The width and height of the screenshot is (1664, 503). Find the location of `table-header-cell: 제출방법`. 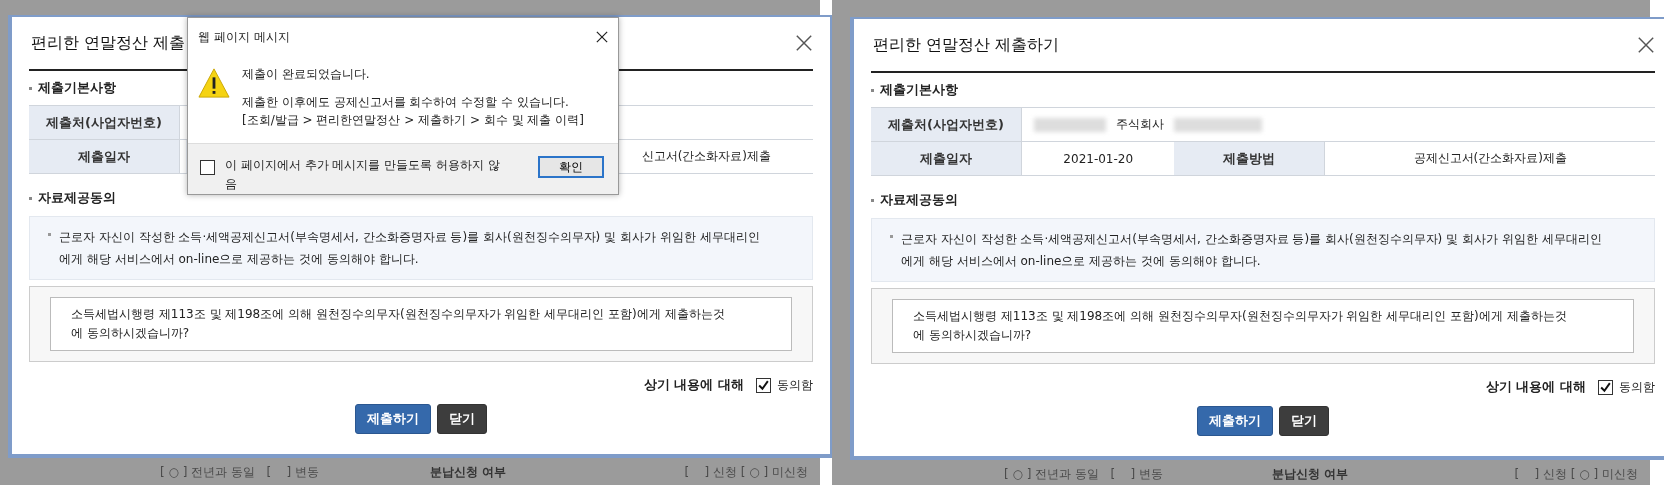

table-header-cell: 제출방법 is located at coordinates (1249, 158).